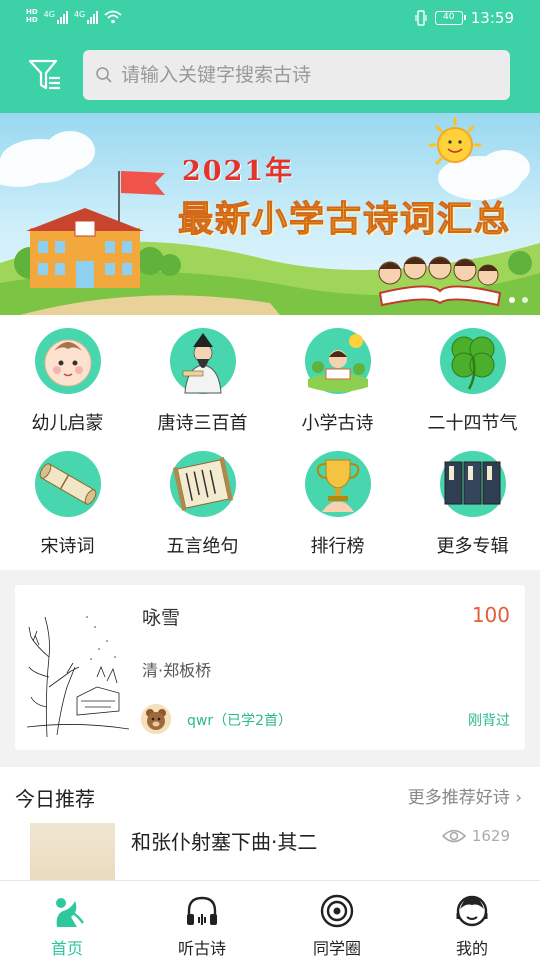 The width and height of the screenshot is (540, 960). I want to click on category-24-jieqi: 二十四节气, so click(472, 381).